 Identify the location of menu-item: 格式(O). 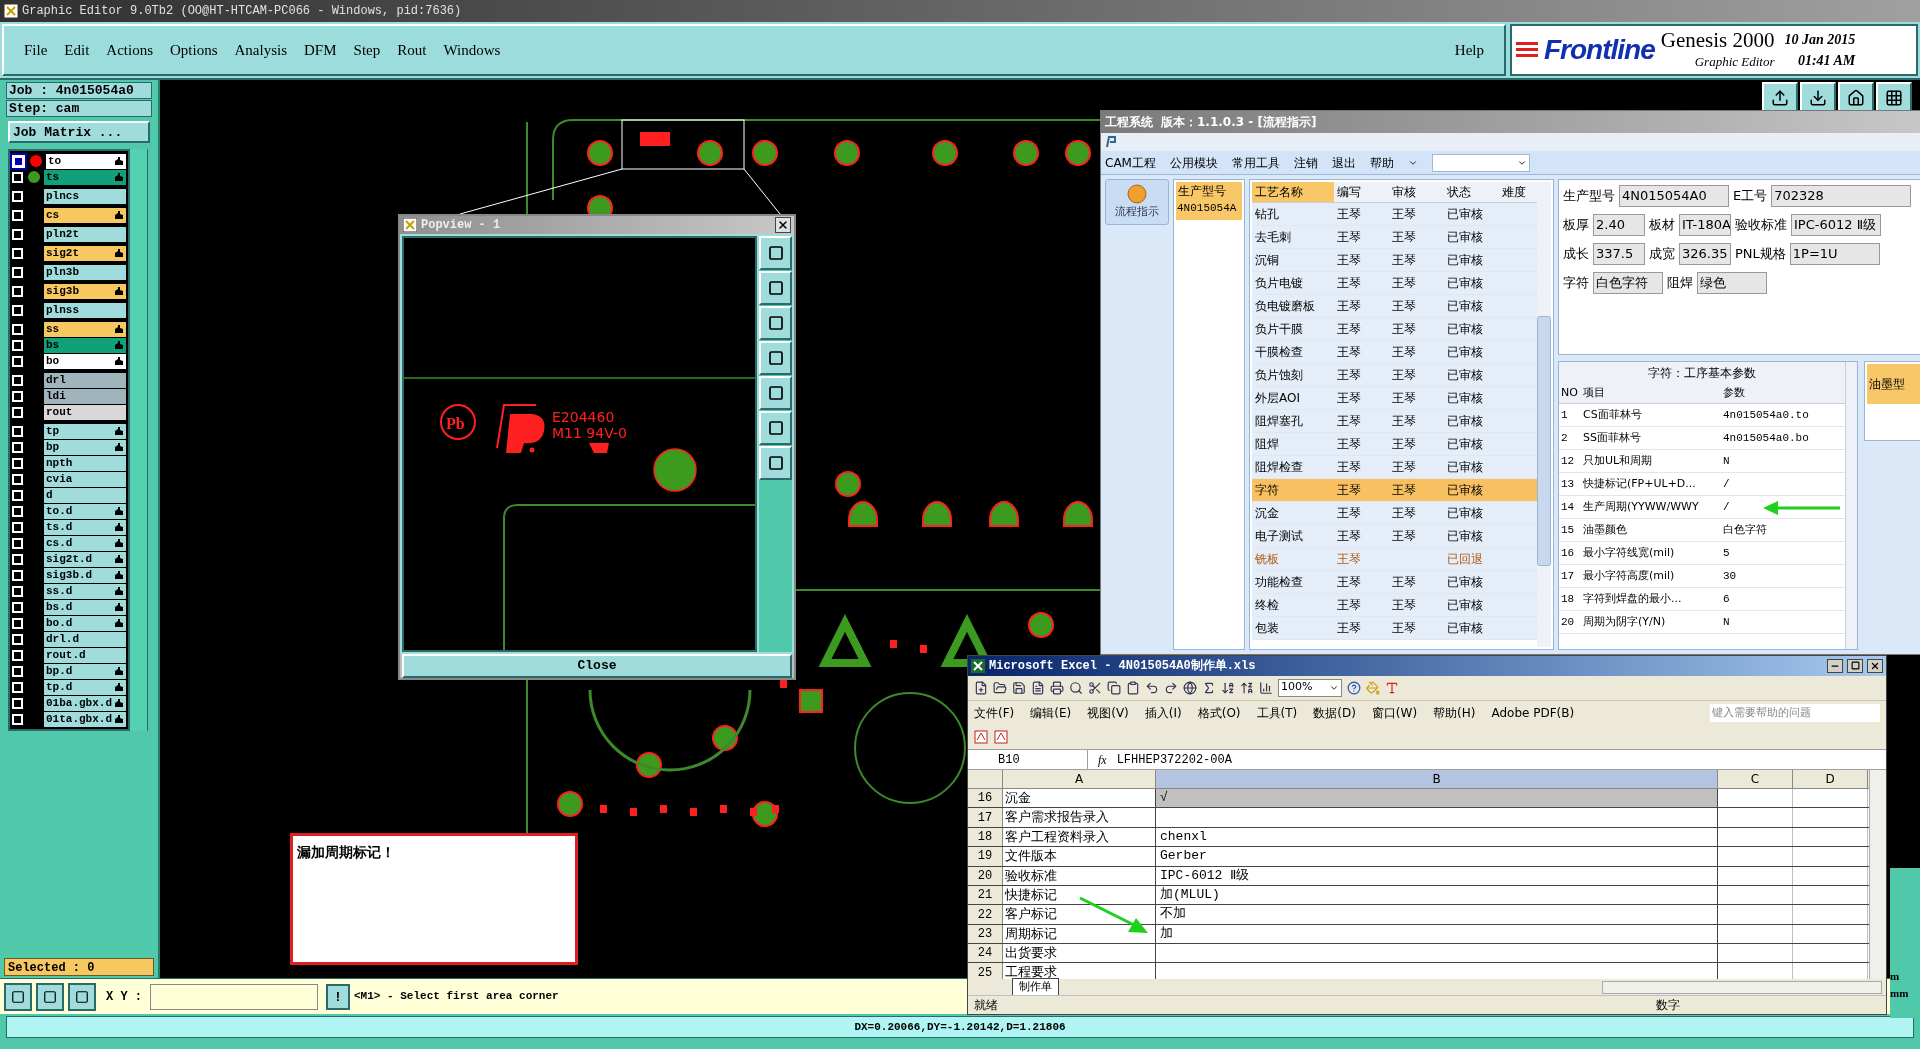
(1219, 712).